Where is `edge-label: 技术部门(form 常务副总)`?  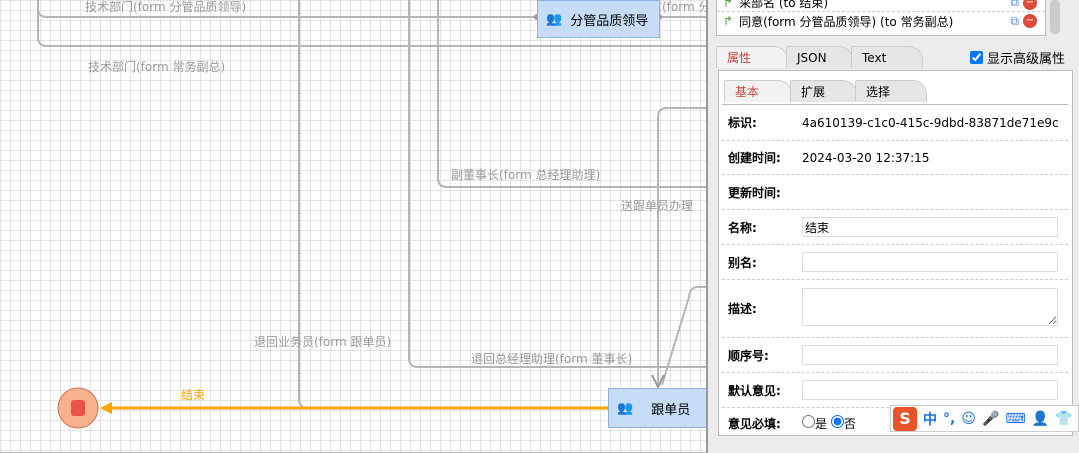
edge-label: 技术部门(form 常务副总) is located at coordinates (157, 67).